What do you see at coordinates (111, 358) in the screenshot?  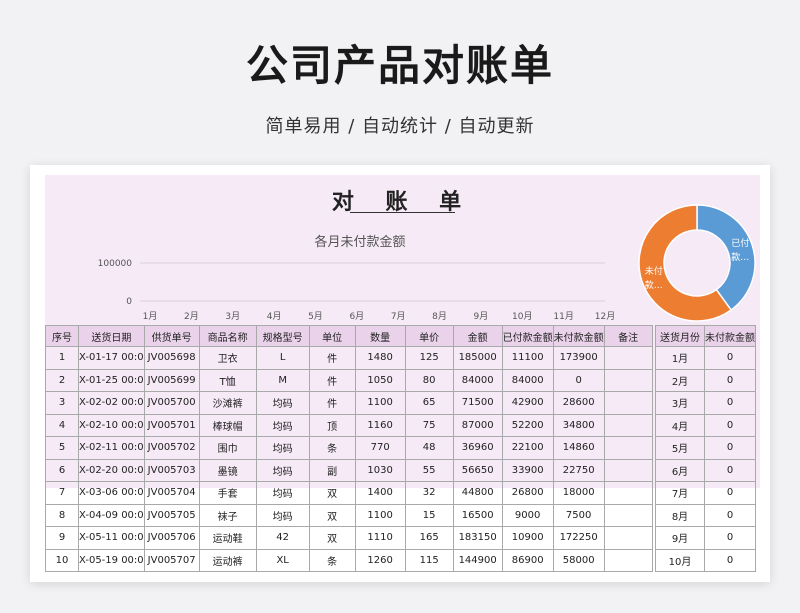 I see `table-cell: X-01-17 00:0` at bounding box center [111, 358].